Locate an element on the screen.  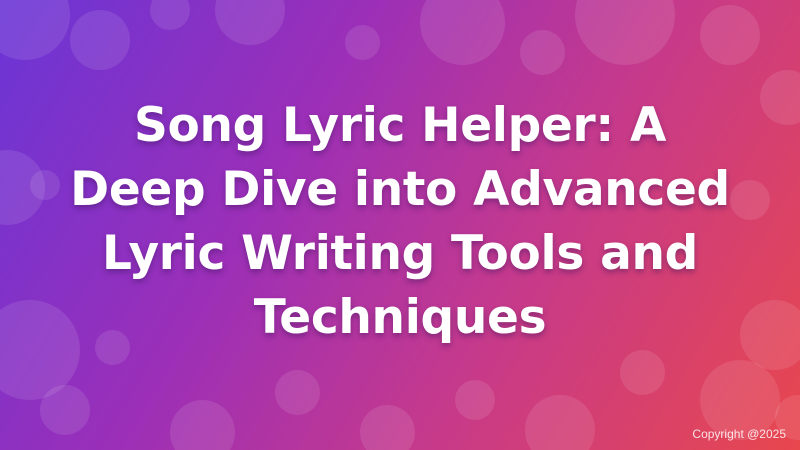
copyright-text: Copyright @2025 is located at coordinates (739, 434).